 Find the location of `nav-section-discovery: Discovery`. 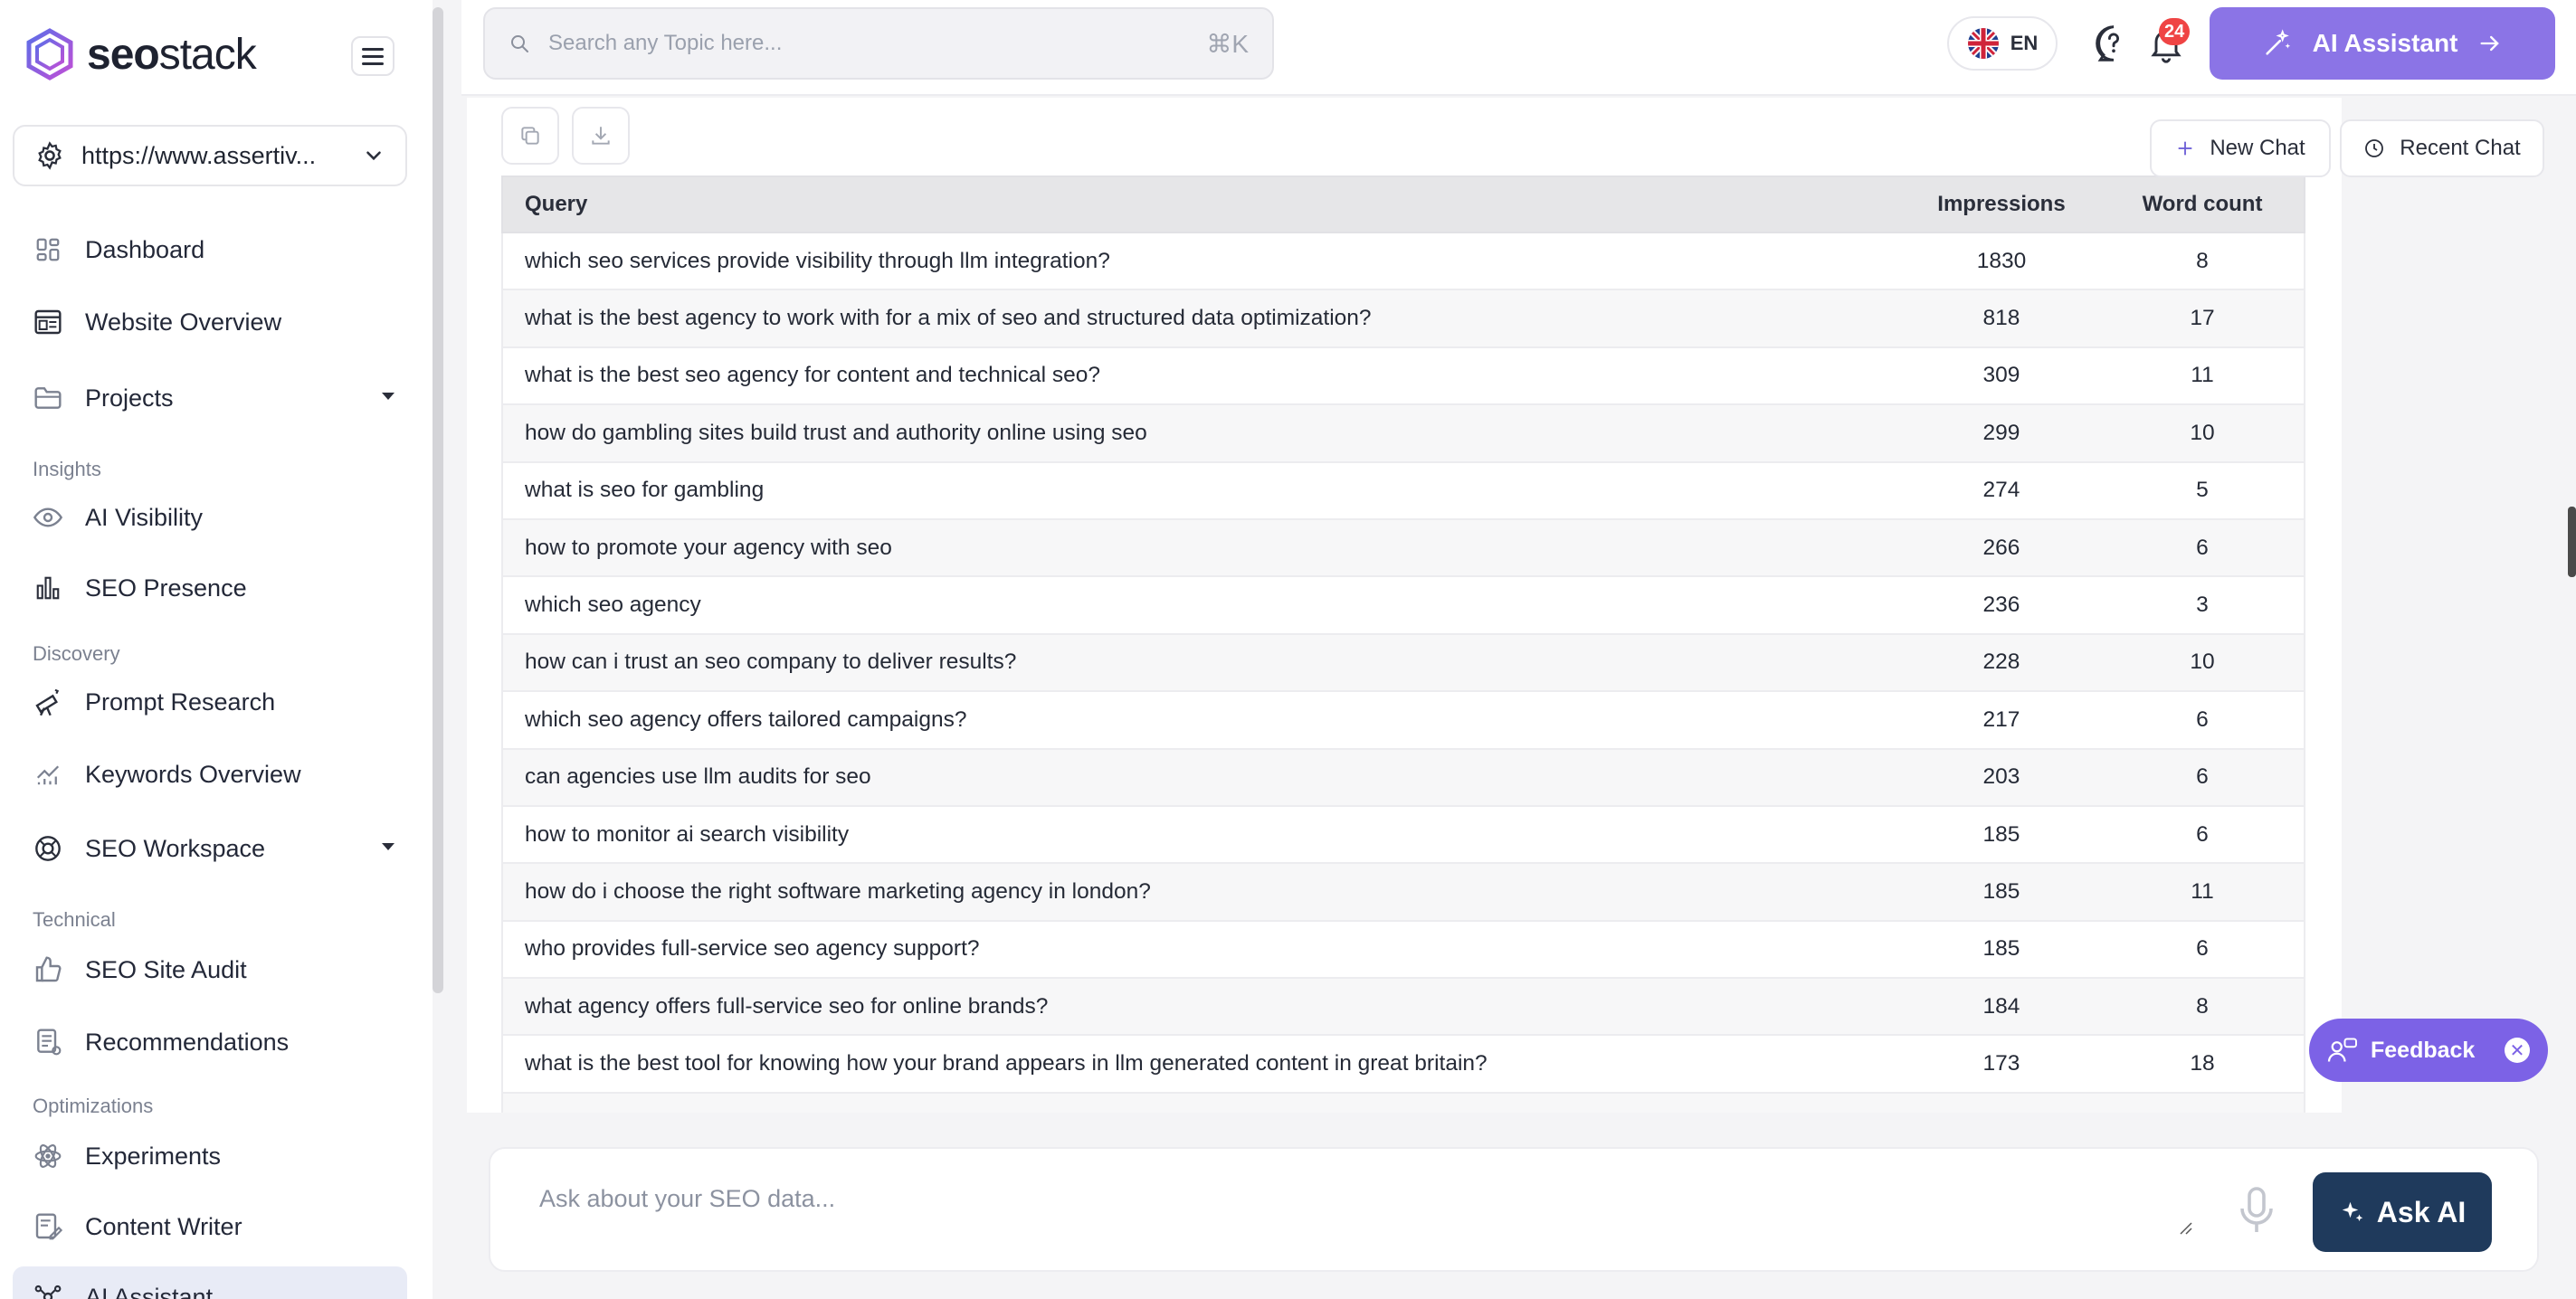

nav-section-discovery: Discovery is located at coordinates (77, 653).